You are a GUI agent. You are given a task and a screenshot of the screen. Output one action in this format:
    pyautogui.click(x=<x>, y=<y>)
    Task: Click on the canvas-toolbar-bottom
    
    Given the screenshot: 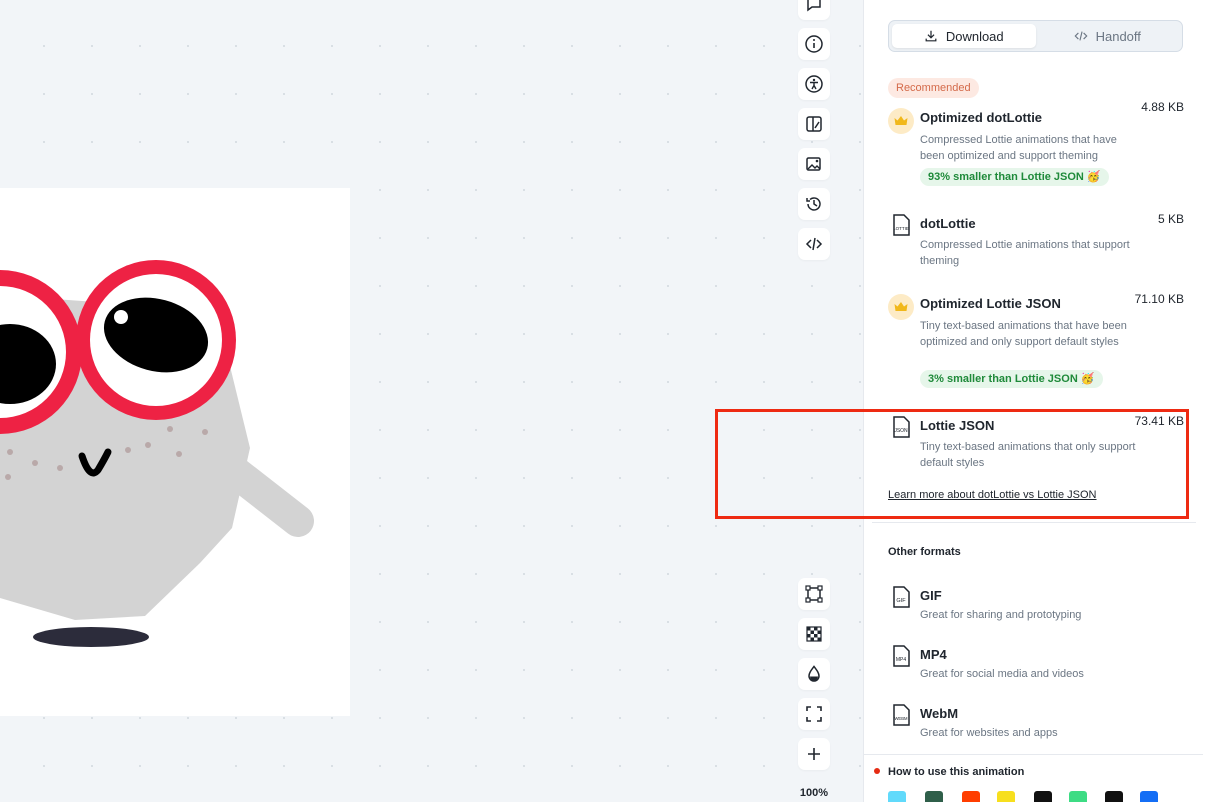 What is the action you would take?
    pyautogui.click(x=814, y=678)
    